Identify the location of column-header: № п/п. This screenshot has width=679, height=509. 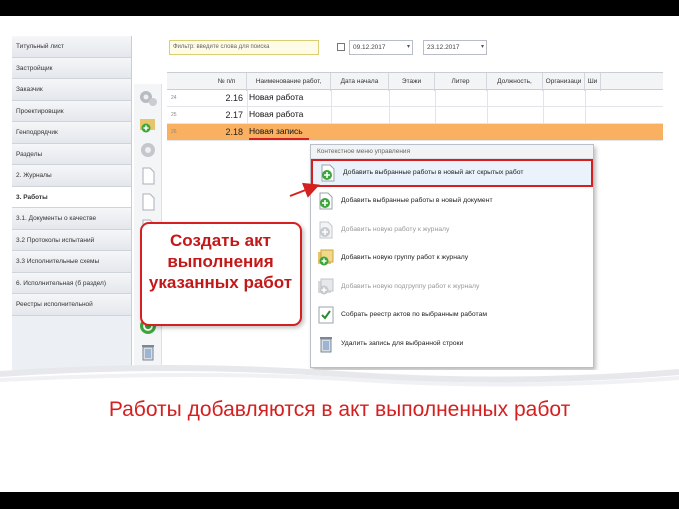
(227, 82).